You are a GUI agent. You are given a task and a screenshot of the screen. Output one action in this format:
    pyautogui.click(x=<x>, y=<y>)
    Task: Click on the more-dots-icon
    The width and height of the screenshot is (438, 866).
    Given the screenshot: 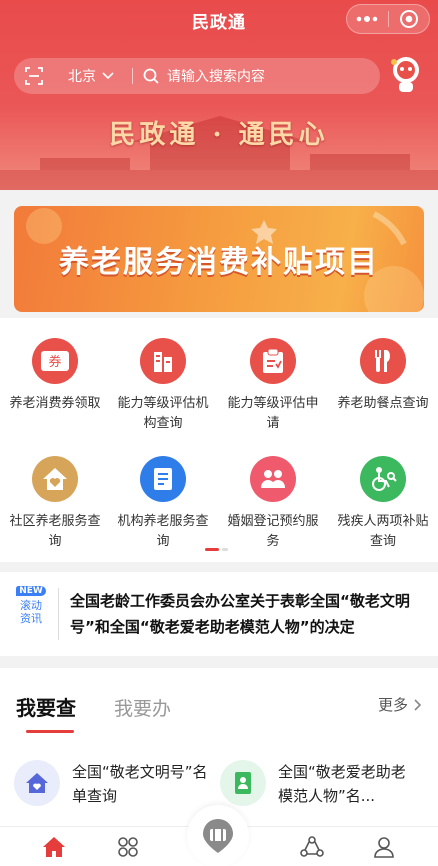 What is the action you would take?
    pyautogui.click(x=367, y=19)
    